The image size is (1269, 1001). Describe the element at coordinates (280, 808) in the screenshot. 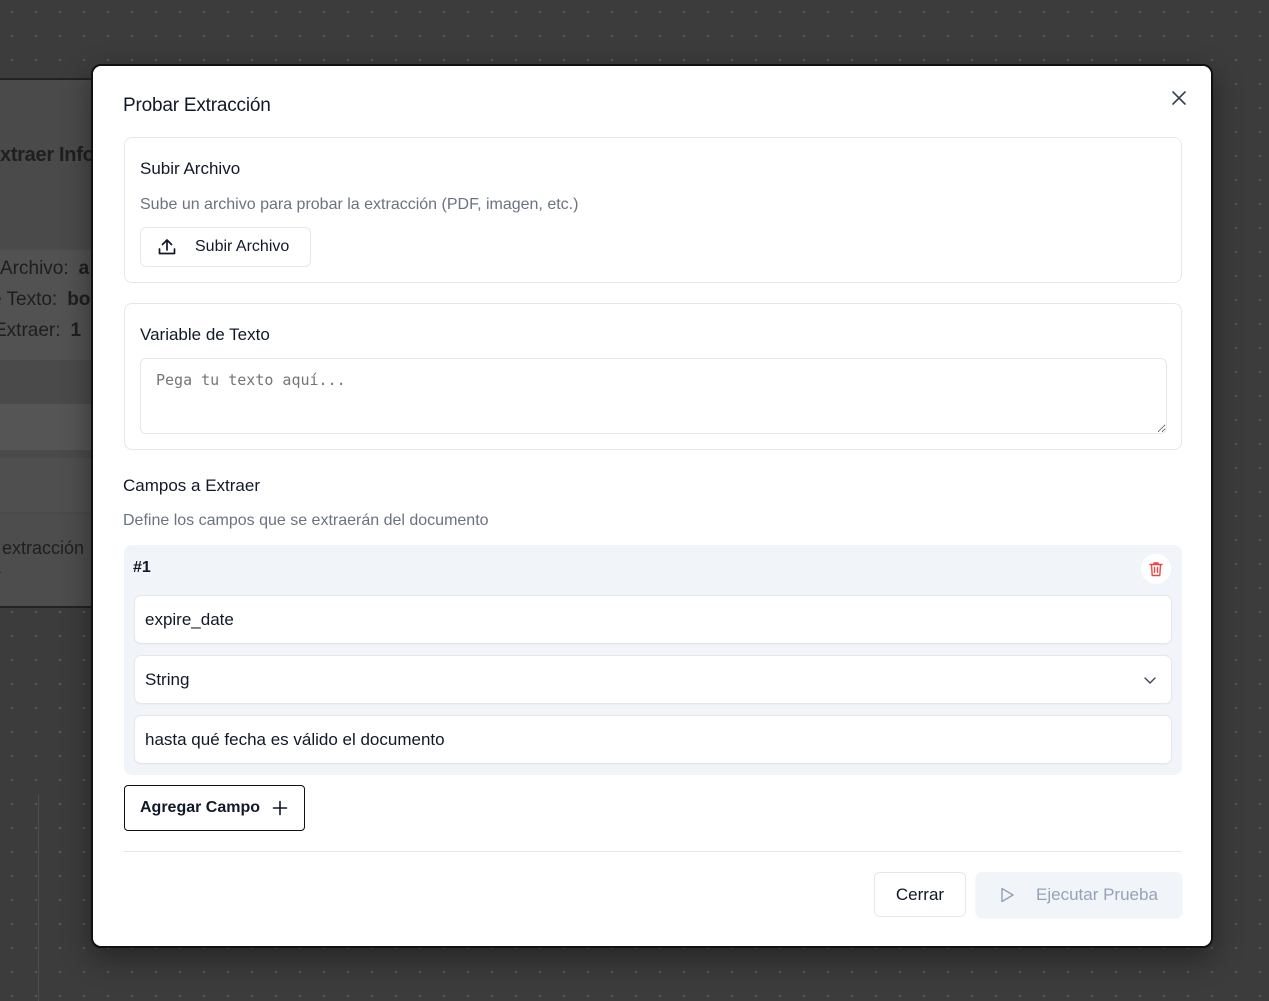

I see `plus-icon` at that location.